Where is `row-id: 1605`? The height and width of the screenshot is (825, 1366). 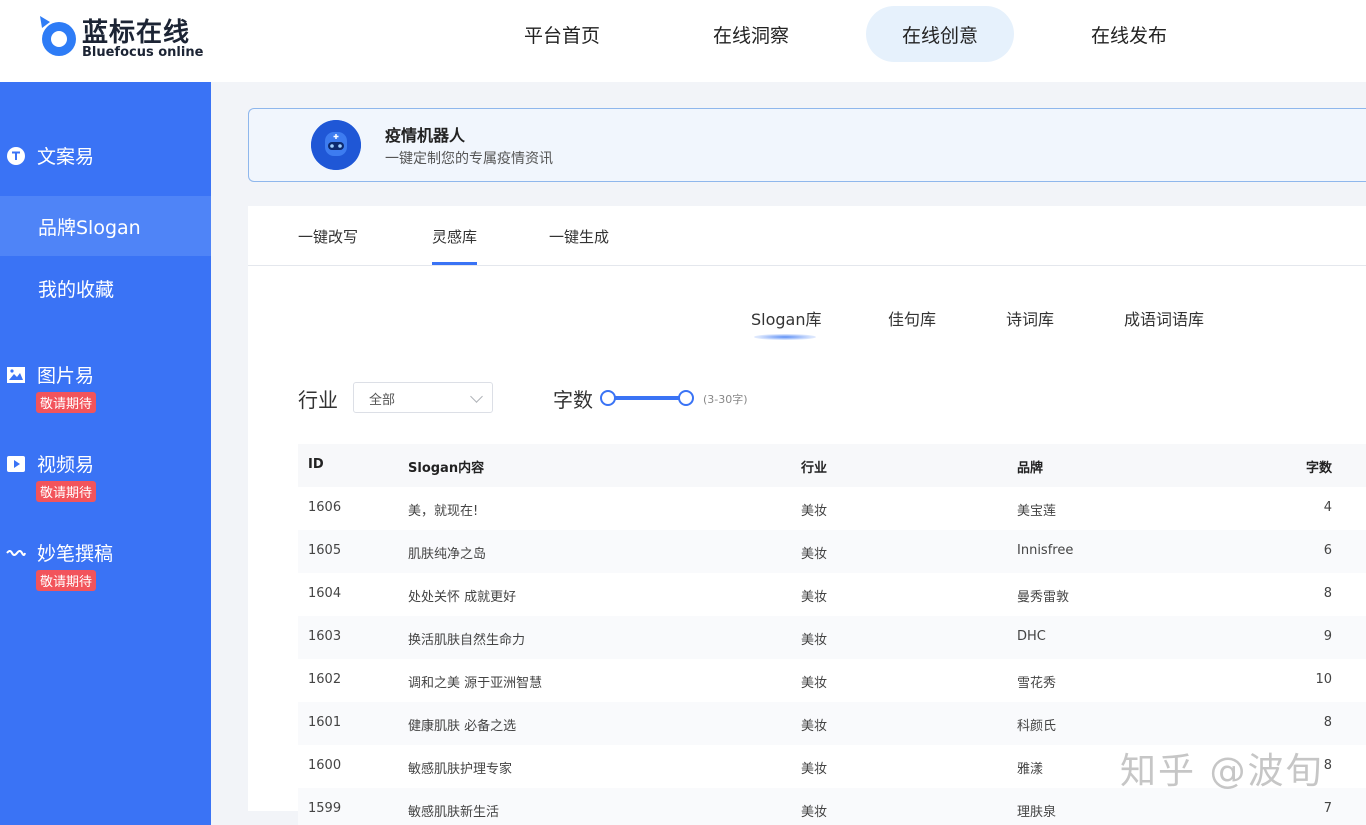 row-id: 1605 is located at coordinates (325, 550).